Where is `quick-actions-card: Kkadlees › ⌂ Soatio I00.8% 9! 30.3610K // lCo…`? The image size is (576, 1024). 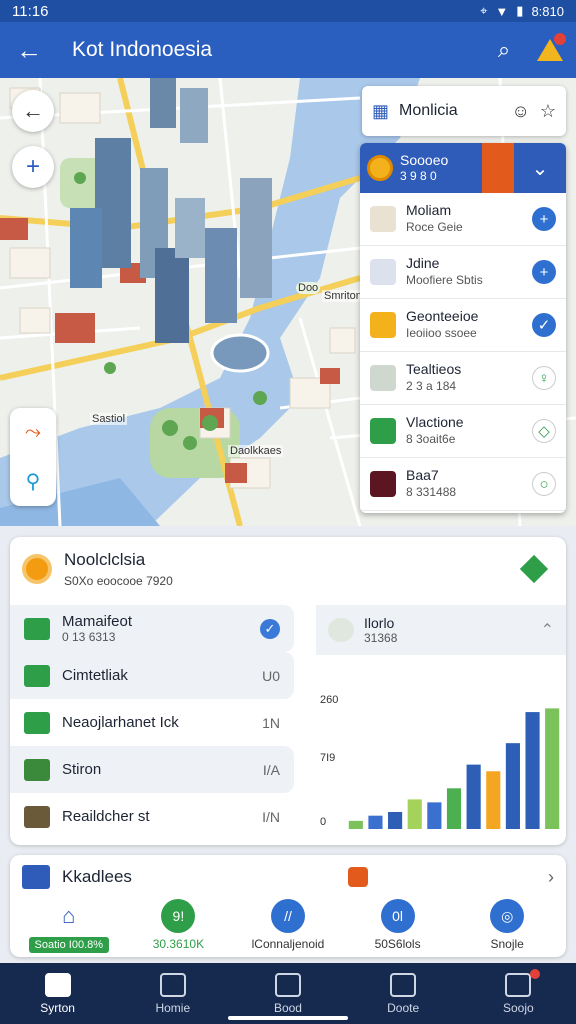
quick-actions-card: Kkadlees › ⌂ Soatio I00.8% 9! 30.3610K // lCo… is located at coordinates (288, 906).